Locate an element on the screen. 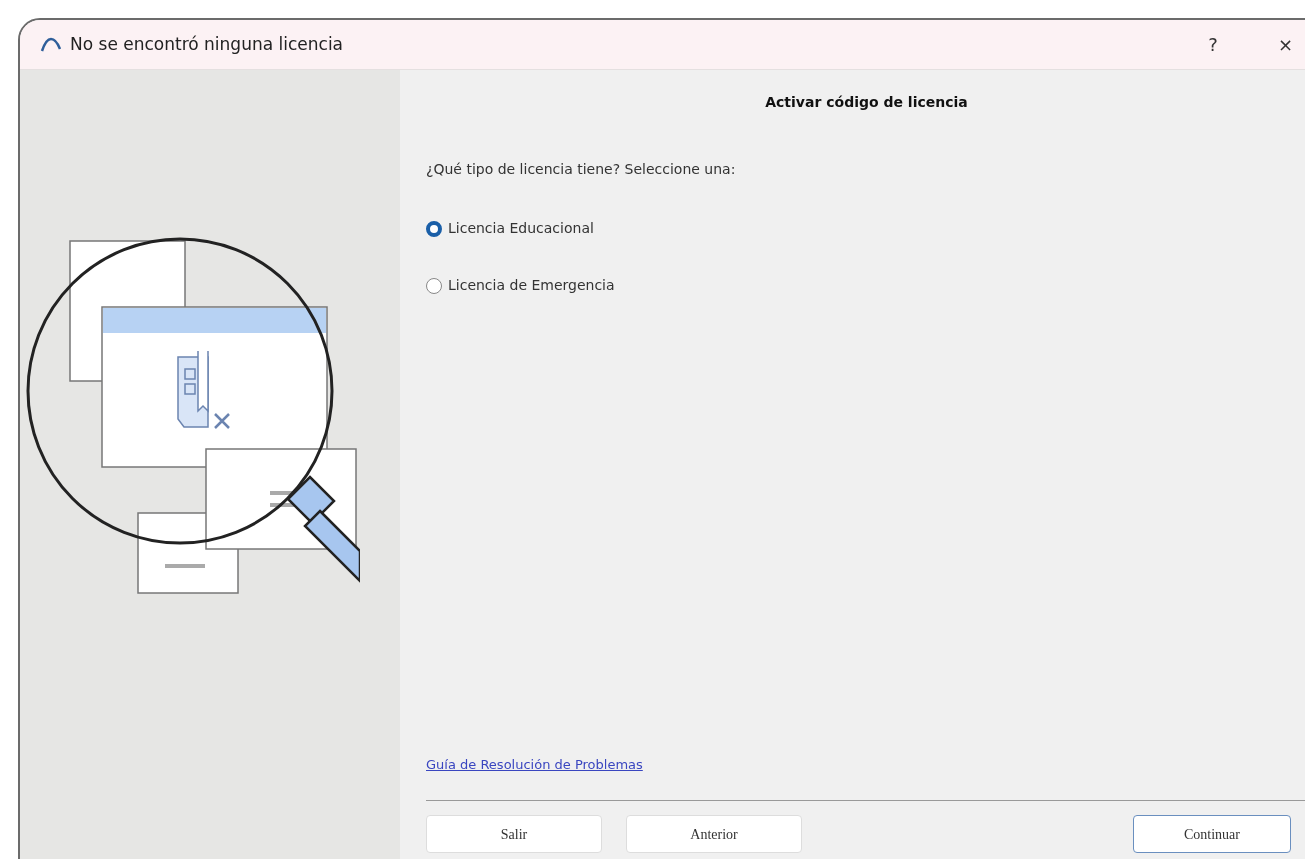 Image resolution: width=1305 pixels, height=859 pixels. window-title: No se encontró ninguna licencia is located at coordinates (207, 44).